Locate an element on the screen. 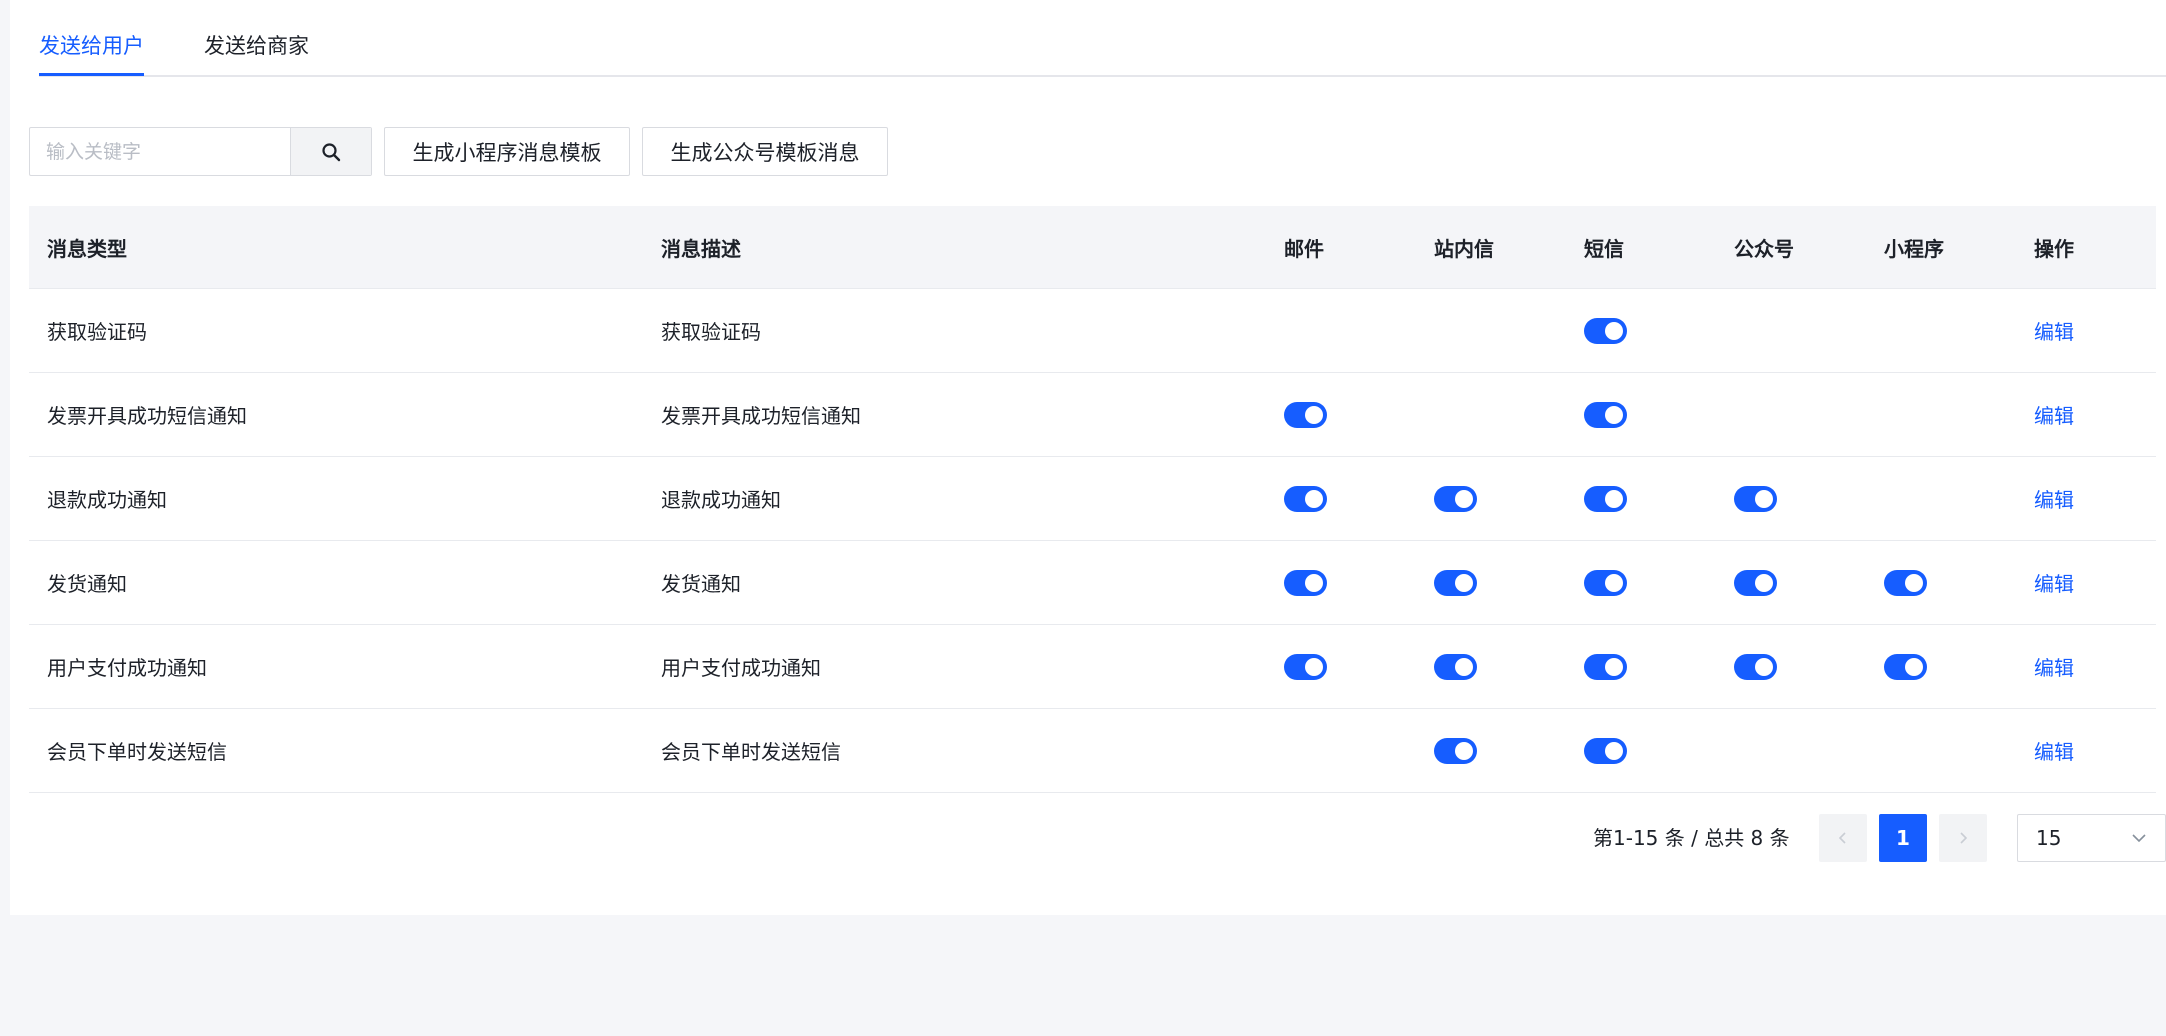 The image size is (2166, 1036). header-message-desc: 消息描述 is located at coordinates (701, 248).